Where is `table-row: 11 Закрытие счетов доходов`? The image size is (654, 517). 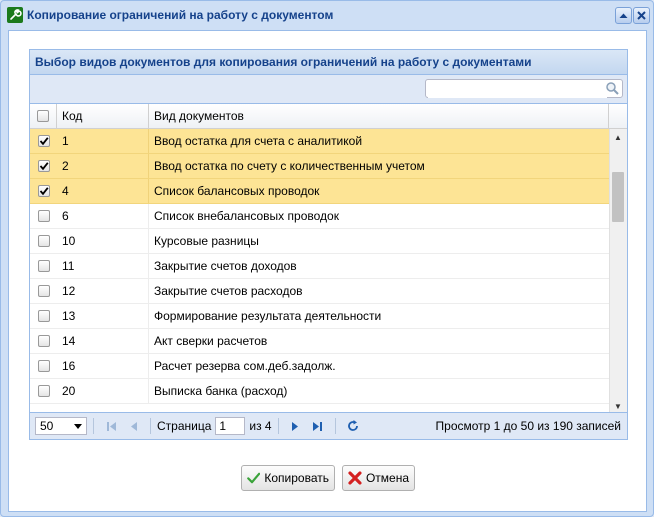 table-row: 11 Закрытие счетов доходов is located at coordinates (319, 266).